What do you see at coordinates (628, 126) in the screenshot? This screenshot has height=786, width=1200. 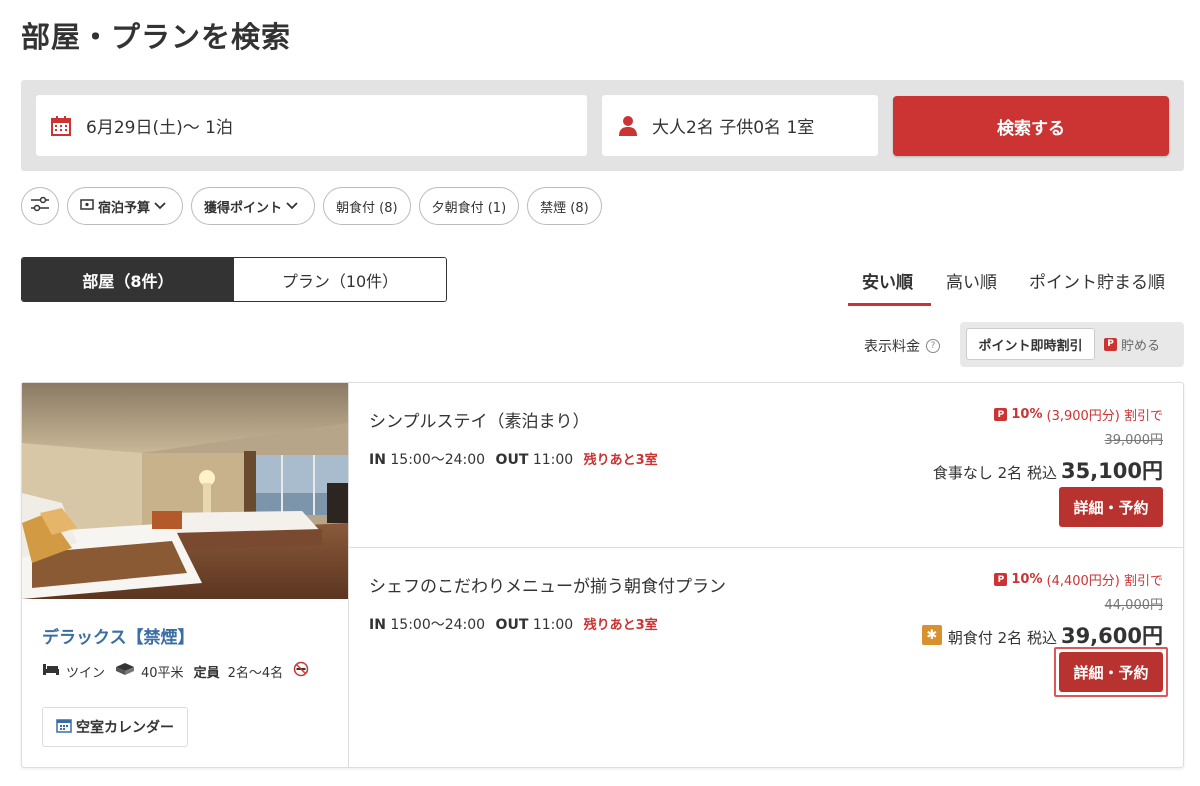 I see `person-icon` at bounding box center [628, 126].